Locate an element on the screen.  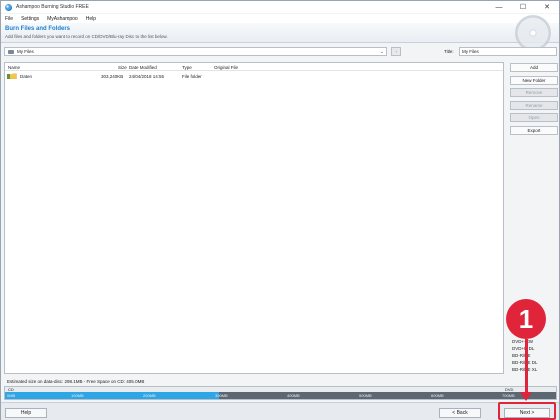
row-name: Daten is located at coordinates (26, 76).